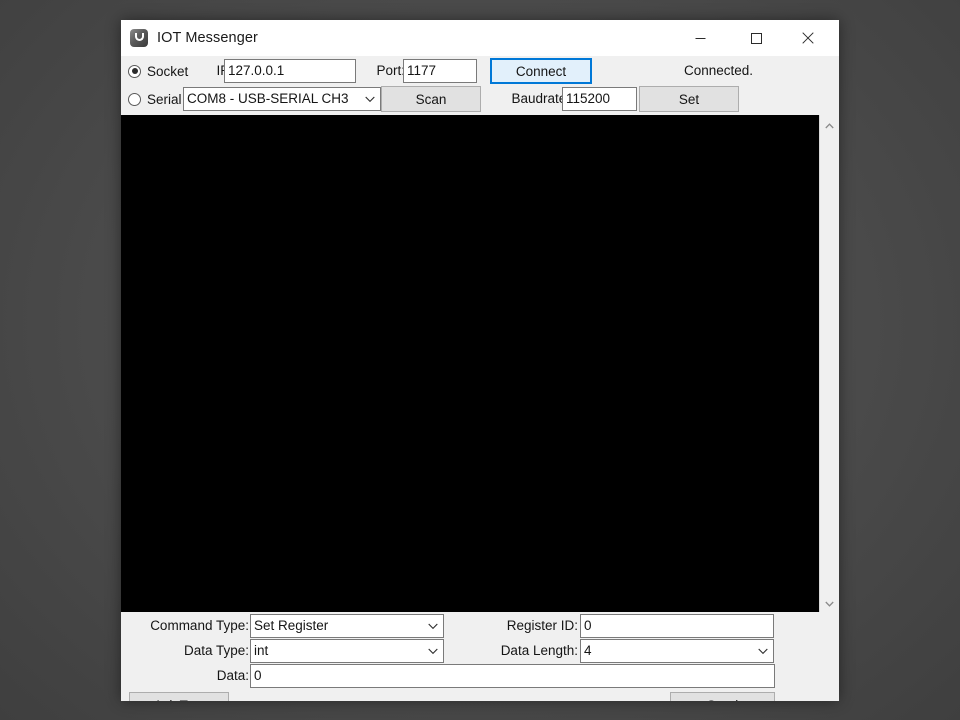 This screenshot has width=960, height=720. Describe the element at coordinates (719, 70) in the screenshot. I see `connection-status: Connected.` at that location.